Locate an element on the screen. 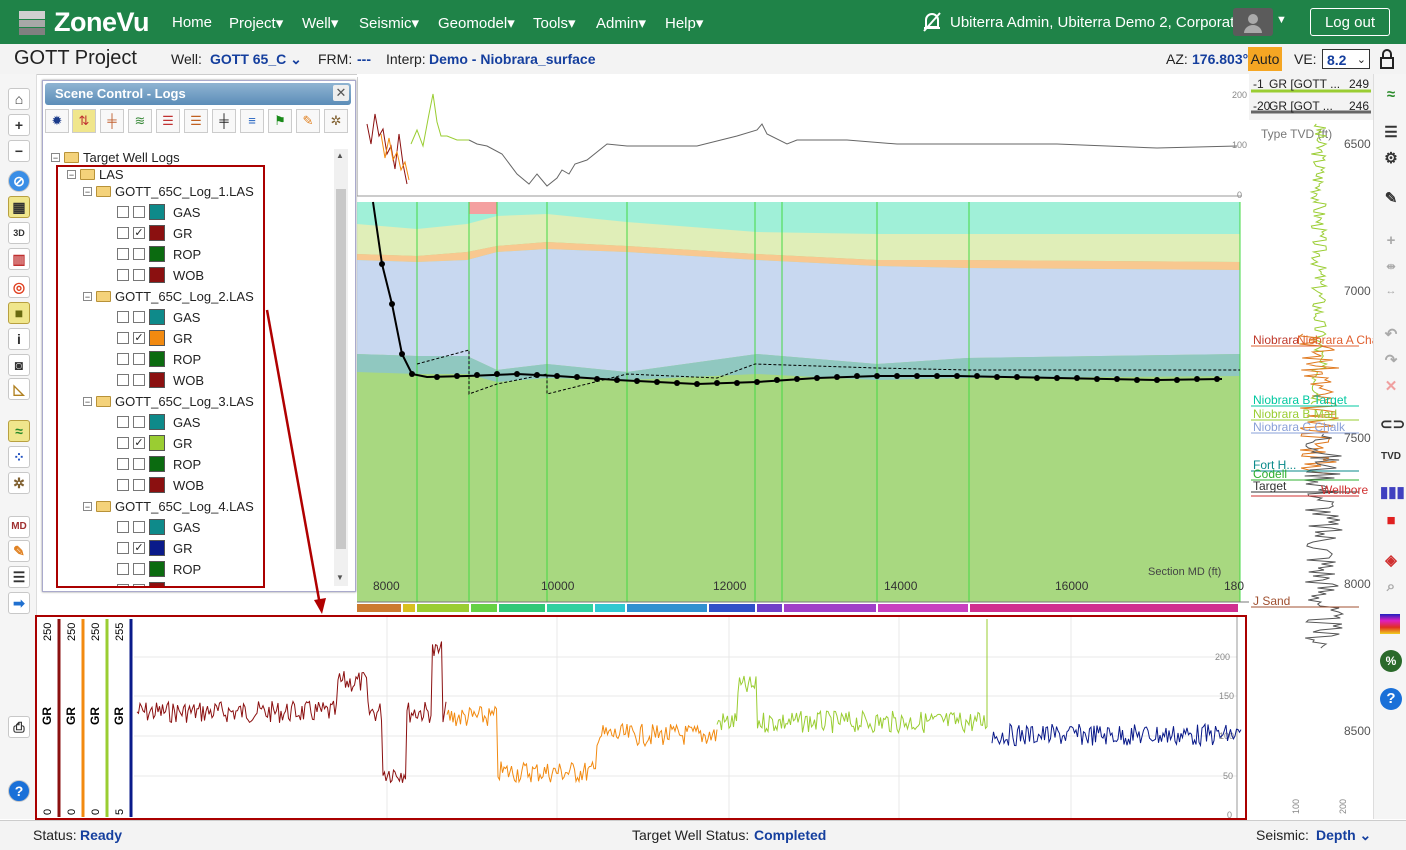 The image size is (1406, 850). ruler-icon: ◺ is located at coordinates (19, 389).